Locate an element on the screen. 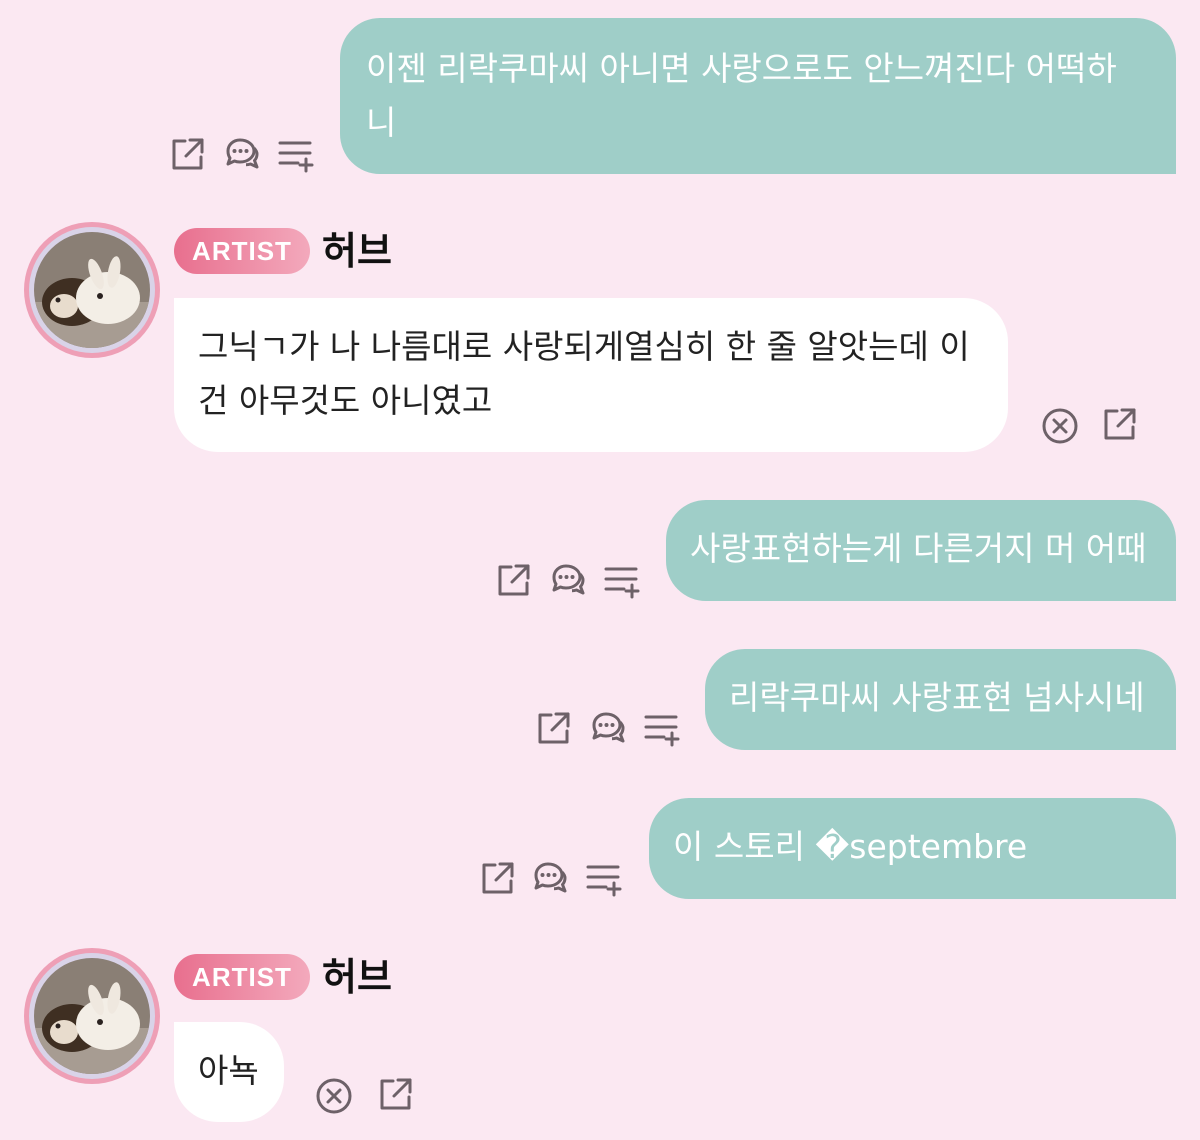 This screenshot has height=1140, width=1200. message-bubble: 이젠 리락쿠마씨 아니면 사랑으로도 안느껴진다 어떡하 니 is located at coordinates (758, 96).